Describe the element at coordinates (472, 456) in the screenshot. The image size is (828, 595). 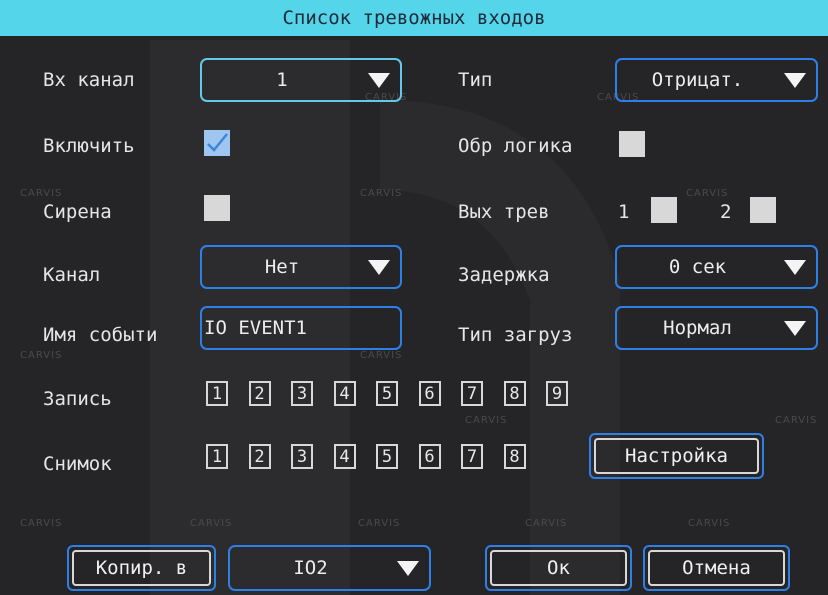
I see `snapshot-channel-checkbox-7: 7` at that location.